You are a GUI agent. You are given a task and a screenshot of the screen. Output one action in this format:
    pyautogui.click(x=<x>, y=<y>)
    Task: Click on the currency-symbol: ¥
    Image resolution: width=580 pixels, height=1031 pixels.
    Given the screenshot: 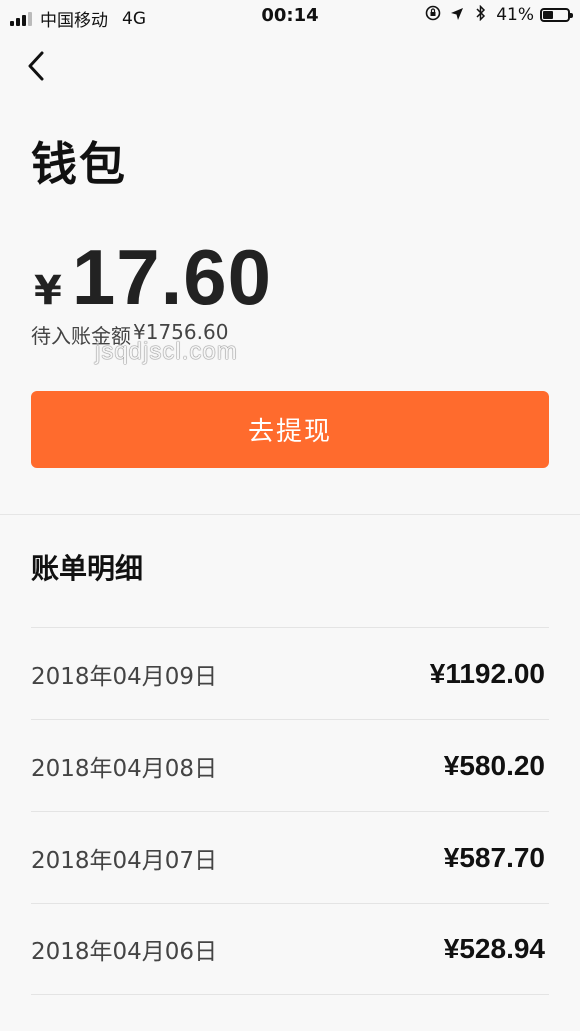 What is the action you would take?
    pyautogui.click(x=48, y=291)
    